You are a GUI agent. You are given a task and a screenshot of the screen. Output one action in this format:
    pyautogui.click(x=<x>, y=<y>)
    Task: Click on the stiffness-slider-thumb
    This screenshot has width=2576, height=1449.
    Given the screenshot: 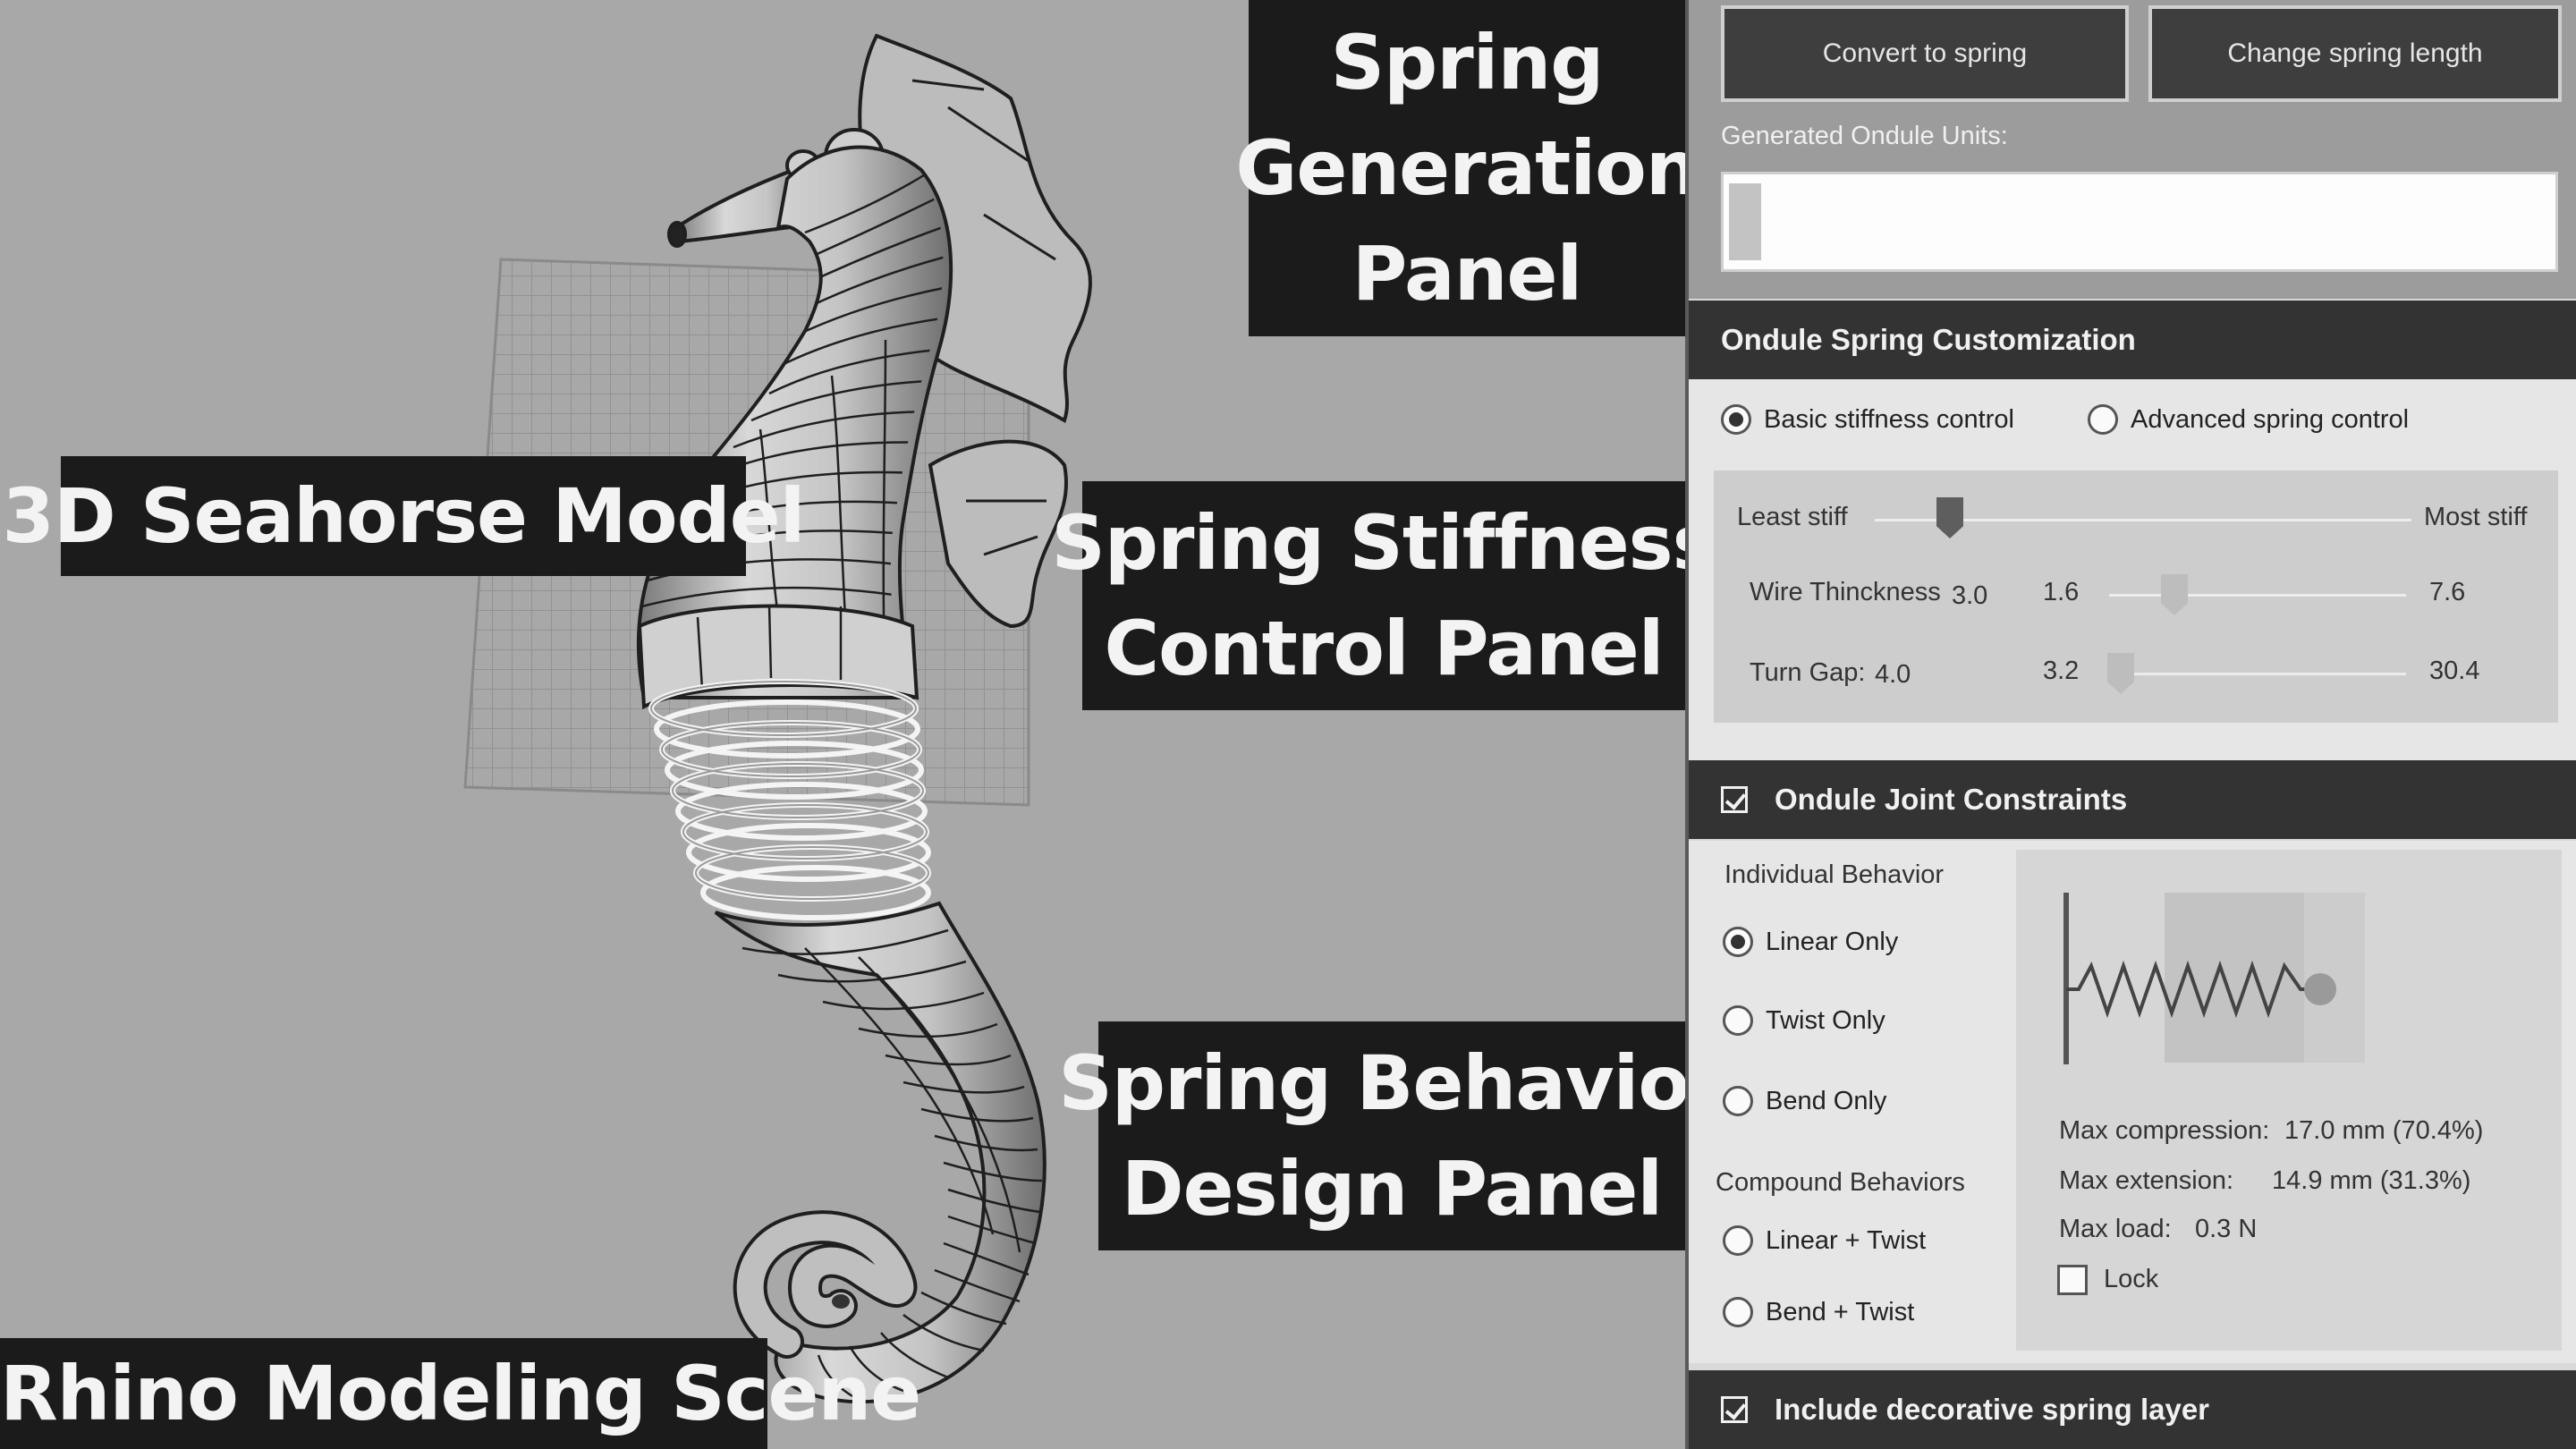 What is the action you would take?
    pyautogui.click(x=1949, y=517)
    